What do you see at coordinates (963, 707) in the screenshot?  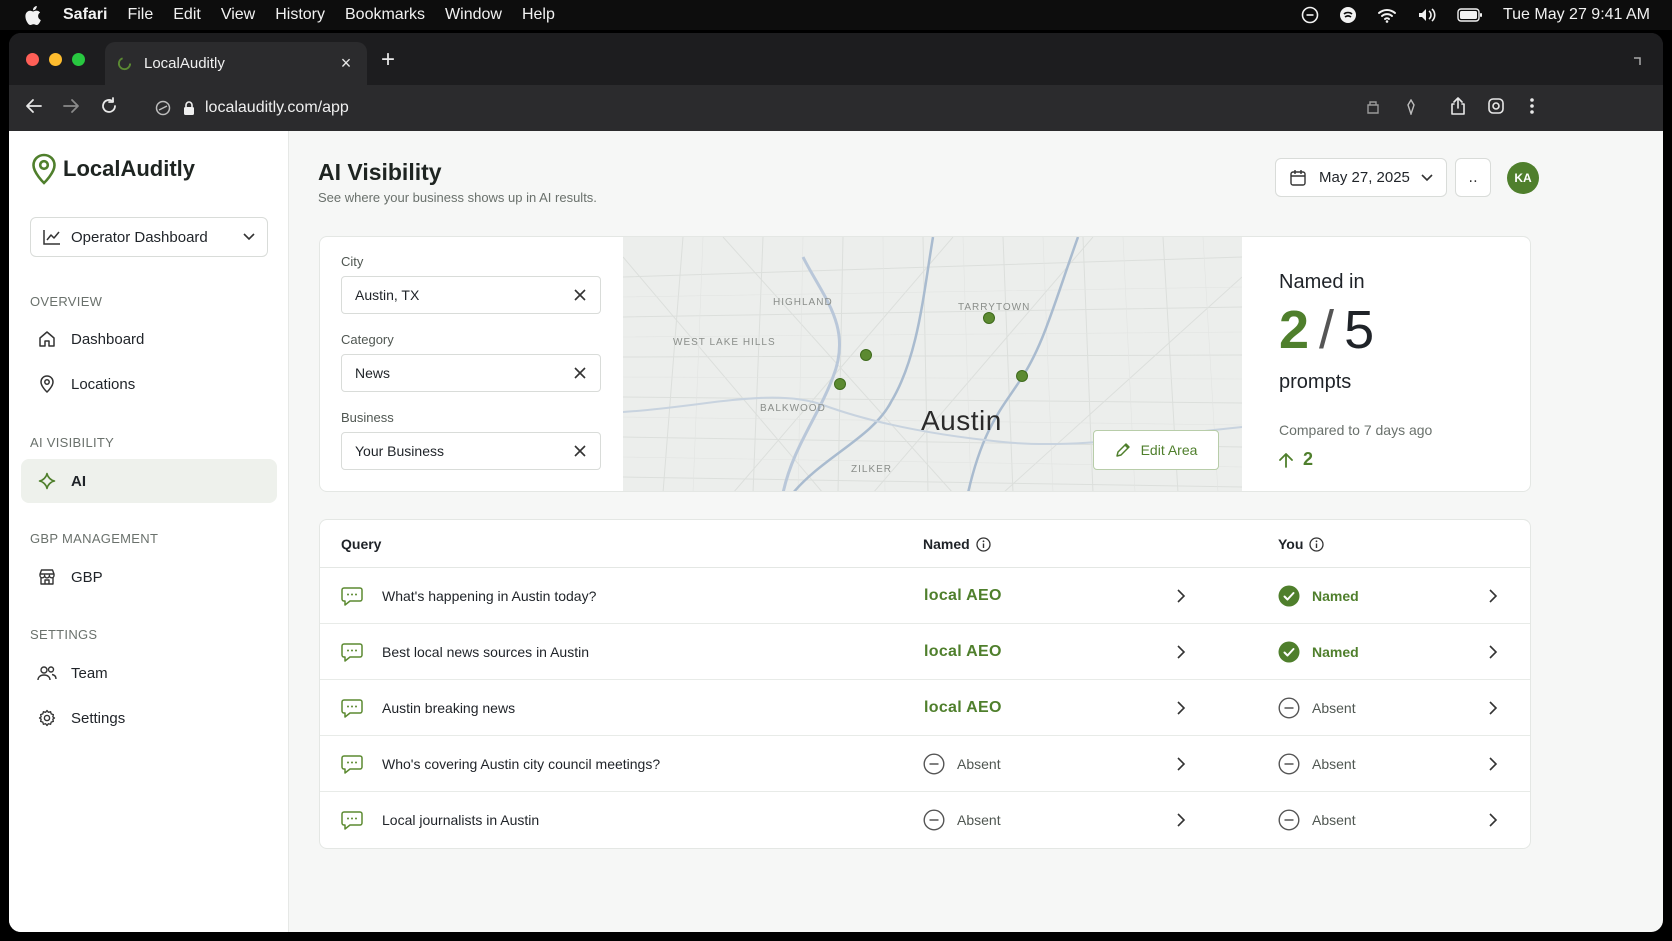 I see `named-value: local AEO` at bounding box center [963, 707].